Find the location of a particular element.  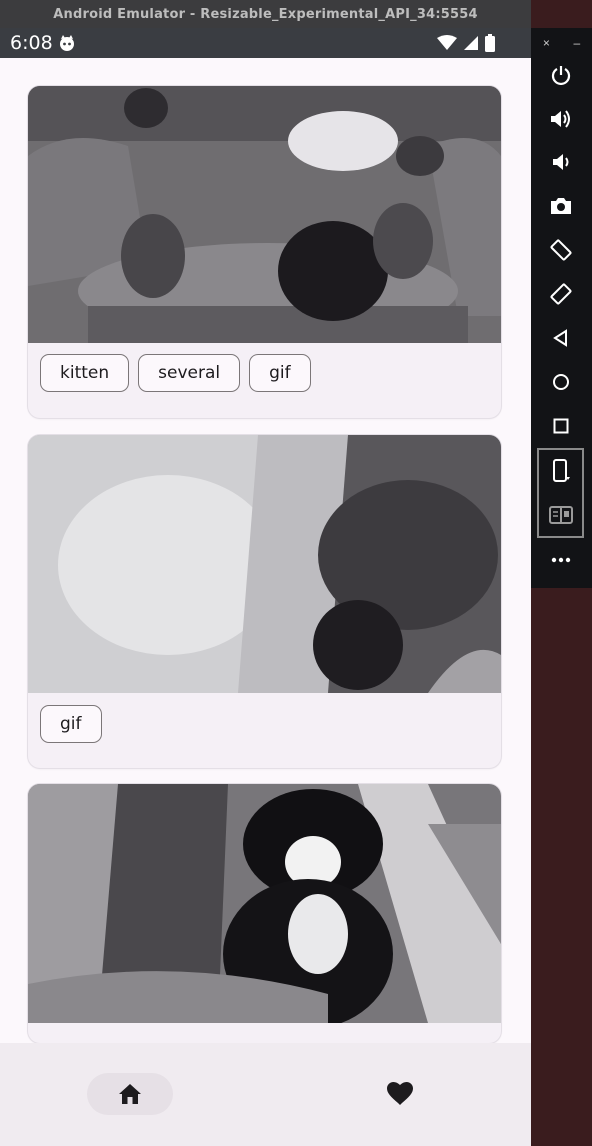

app-notification-icon is located at coordinates (67, 43).